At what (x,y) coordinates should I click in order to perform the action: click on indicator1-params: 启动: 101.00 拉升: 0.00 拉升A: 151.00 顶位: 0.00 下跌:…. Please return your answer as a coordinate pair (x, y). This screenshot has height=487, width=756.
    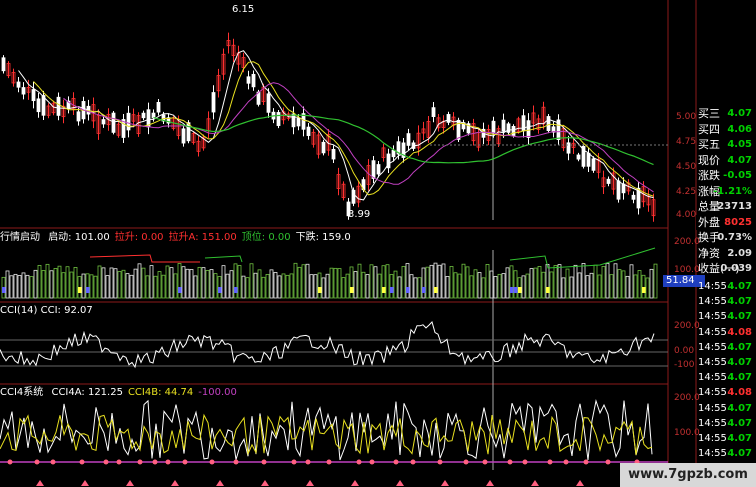
    Looking at the image, I should click on (197, 237).